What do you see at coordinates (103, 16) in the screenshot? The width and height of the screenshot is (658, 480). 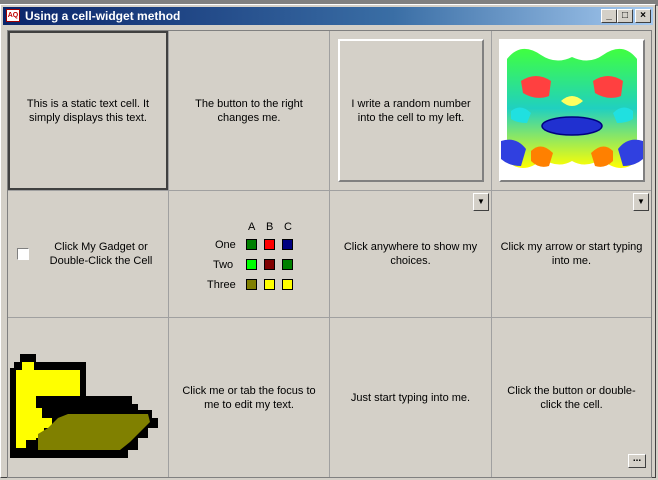 I see `window-title: Using a cell-widget method` at bounding box center [103, 16].